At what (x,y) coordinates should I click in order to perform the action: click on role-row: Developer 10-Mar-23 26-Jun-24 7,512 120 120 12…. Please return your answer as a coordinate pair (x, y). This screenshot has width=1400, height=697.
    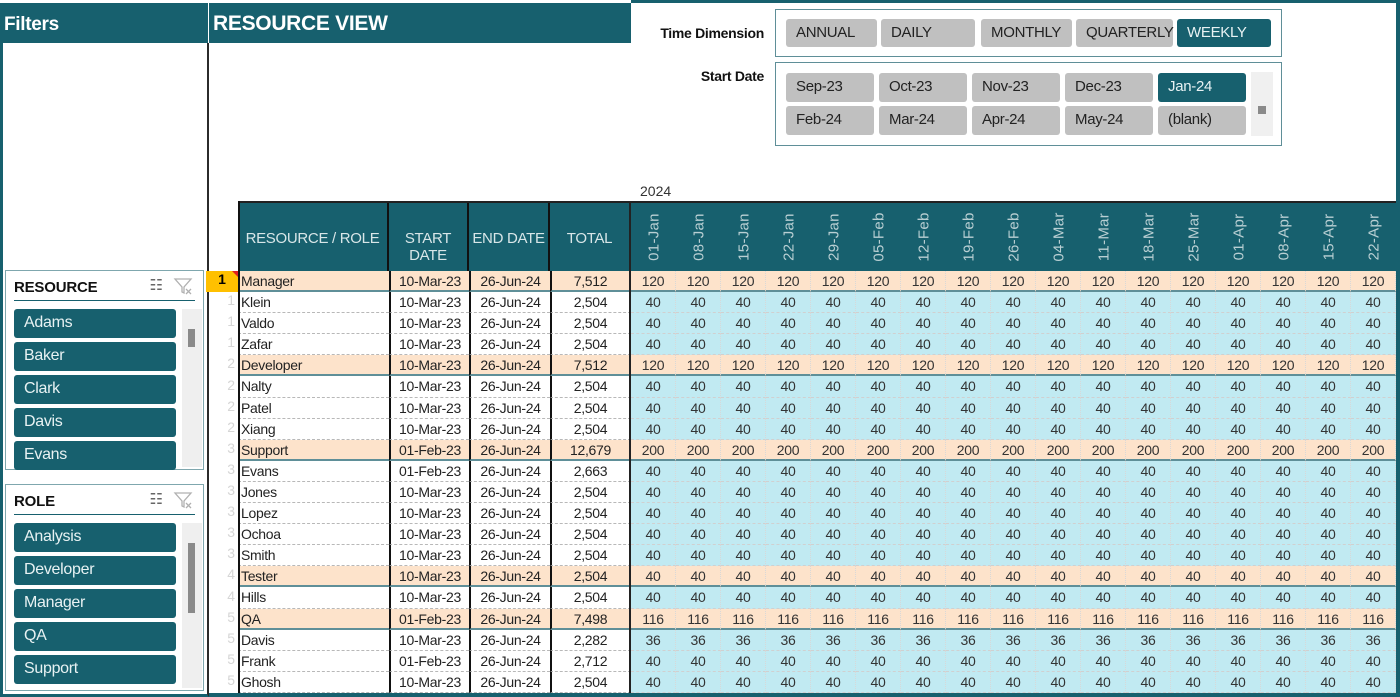
    Looking at the image, I should click on (817, 366).